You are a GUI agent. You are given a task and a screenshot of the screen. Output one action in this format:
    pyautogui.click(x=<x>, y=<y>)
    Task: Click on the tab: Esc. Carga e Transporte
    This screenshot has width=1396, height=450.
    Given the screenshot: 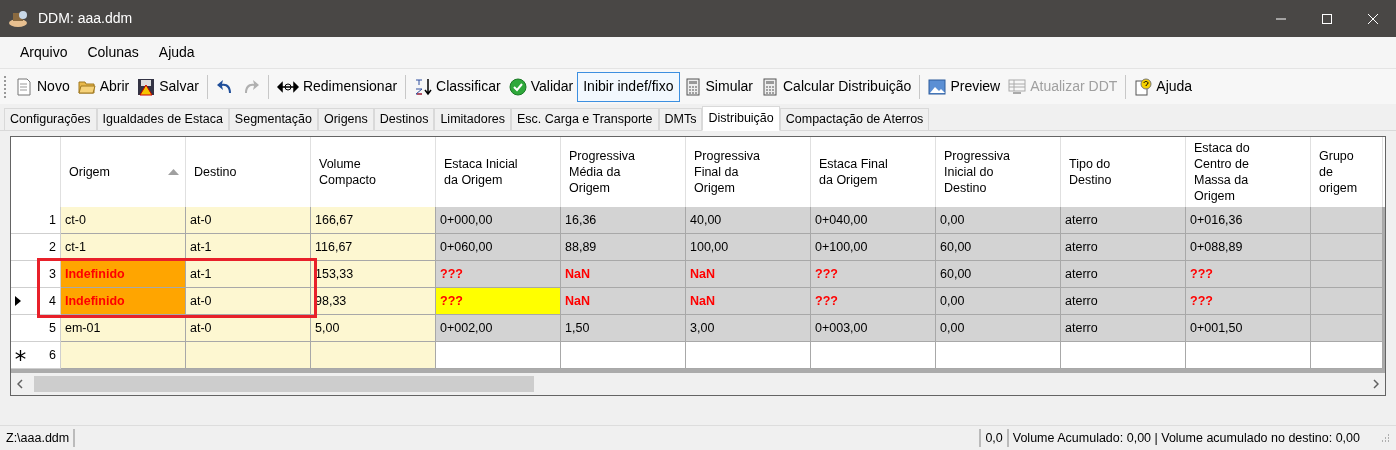 What is the action you would take?
    pyautogui.click(x=585, y=119)
    